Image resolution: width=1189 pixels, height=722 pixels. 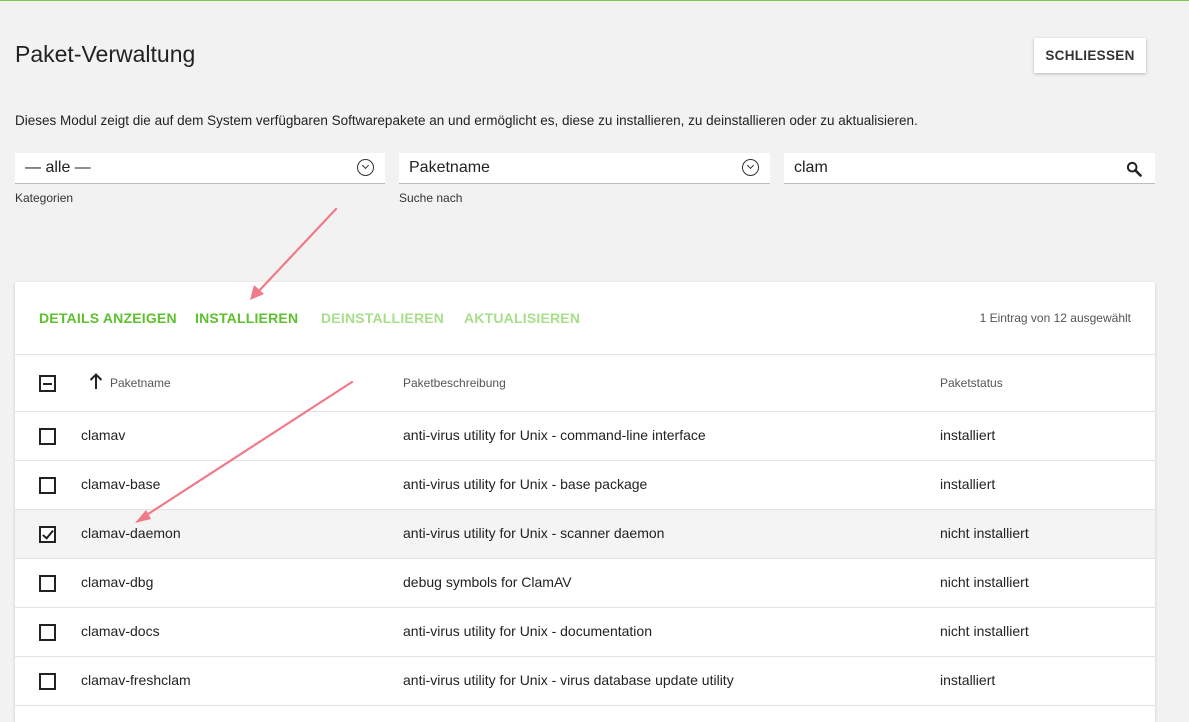 I want to click on search-by-label: Suche nach, so click(x=431, y=198).